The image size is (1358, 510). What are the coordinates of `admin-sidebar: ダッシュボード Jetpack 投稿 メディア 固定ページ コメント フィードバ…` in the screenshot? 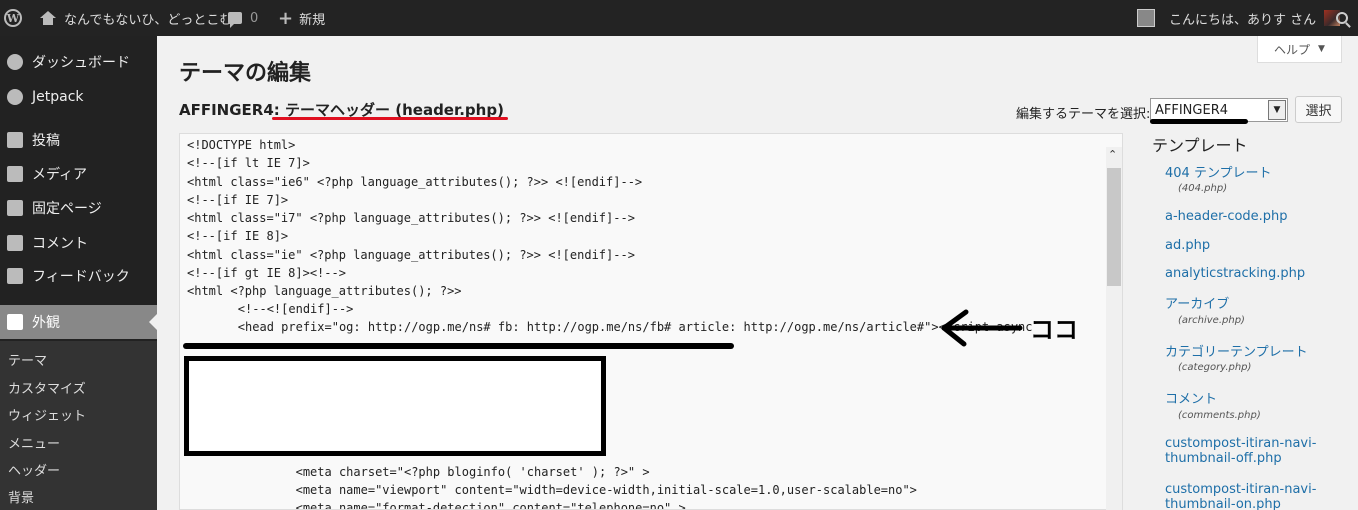 It's located at (78, 273).